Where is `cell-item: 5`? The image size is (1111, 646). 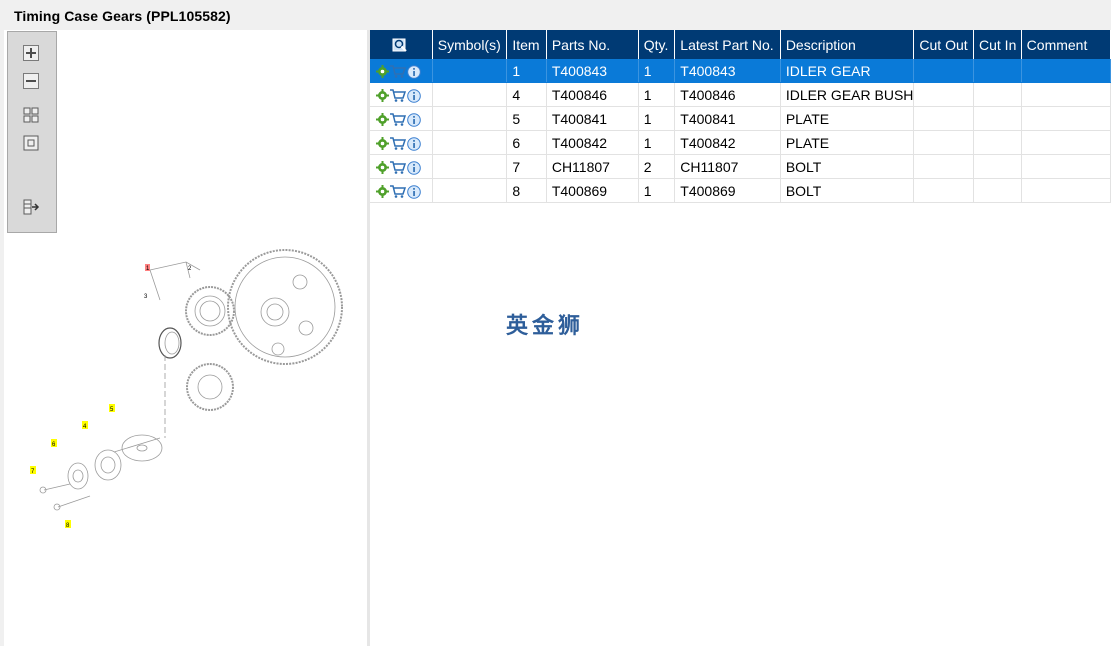
cell-item: 5 is located at coordinates (526, 118).